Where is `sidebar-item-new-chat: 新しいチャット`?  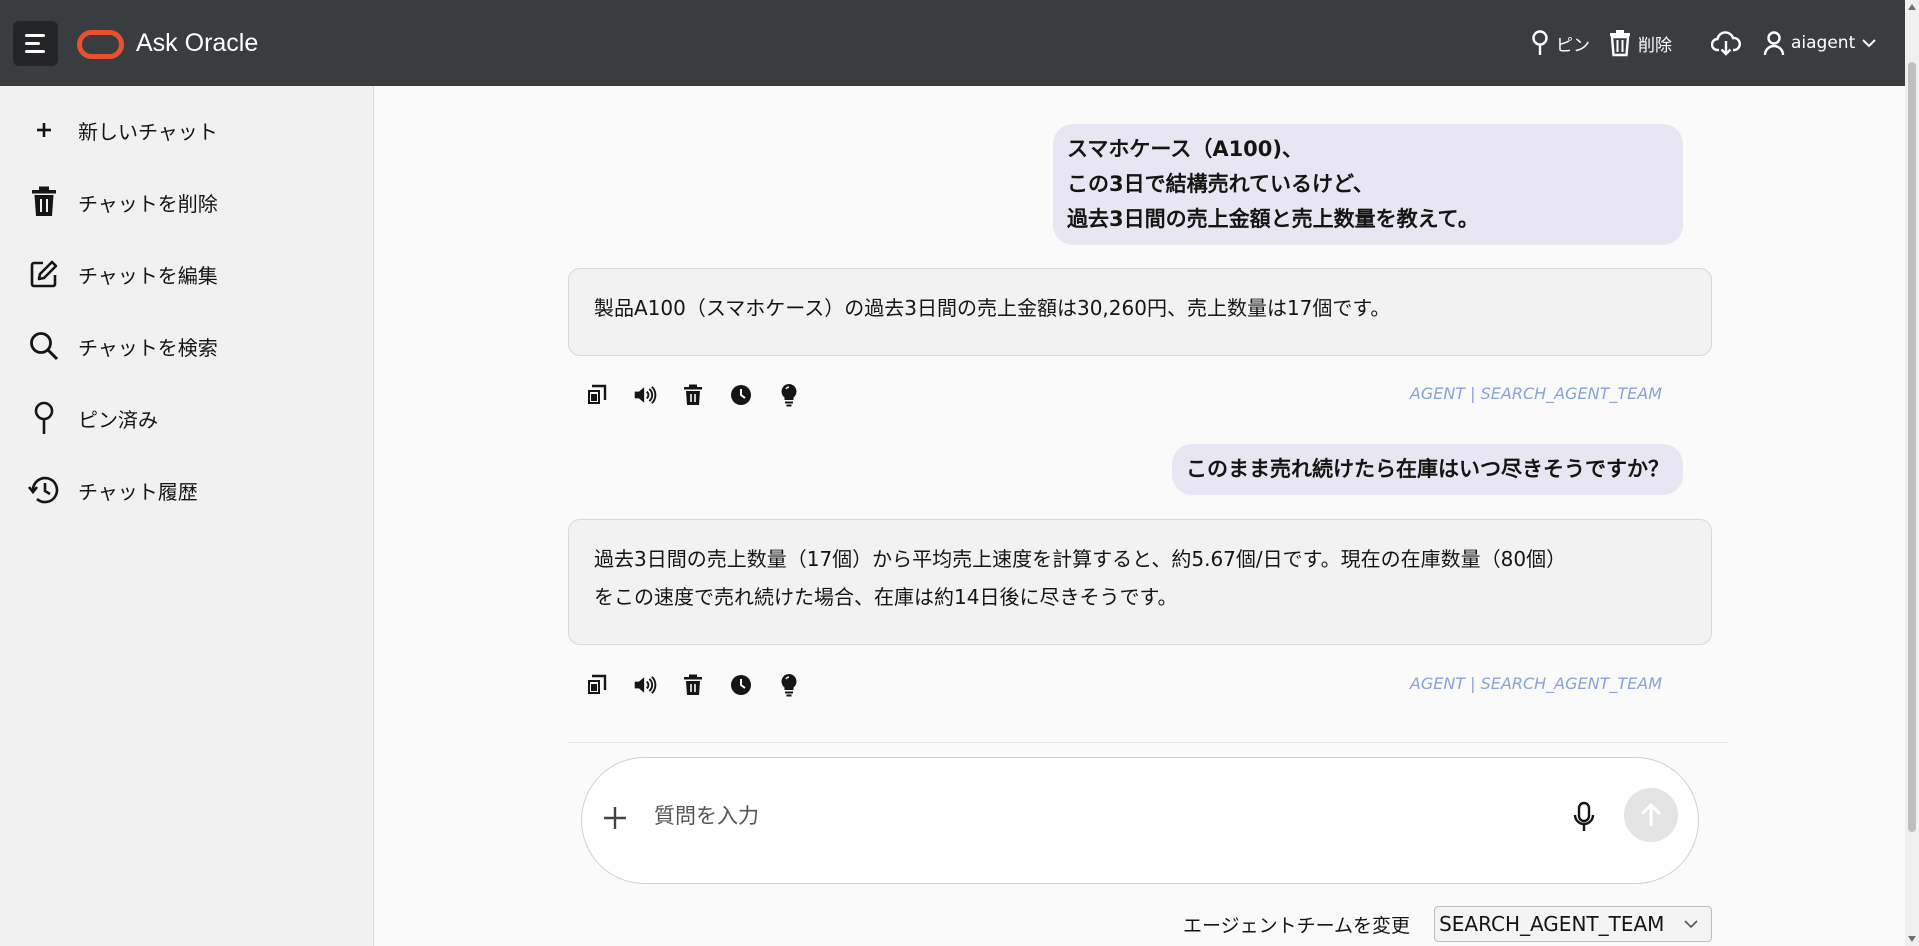
sidebar-item-new-chat: 新しいチャット is located at coordinates (122, 130).